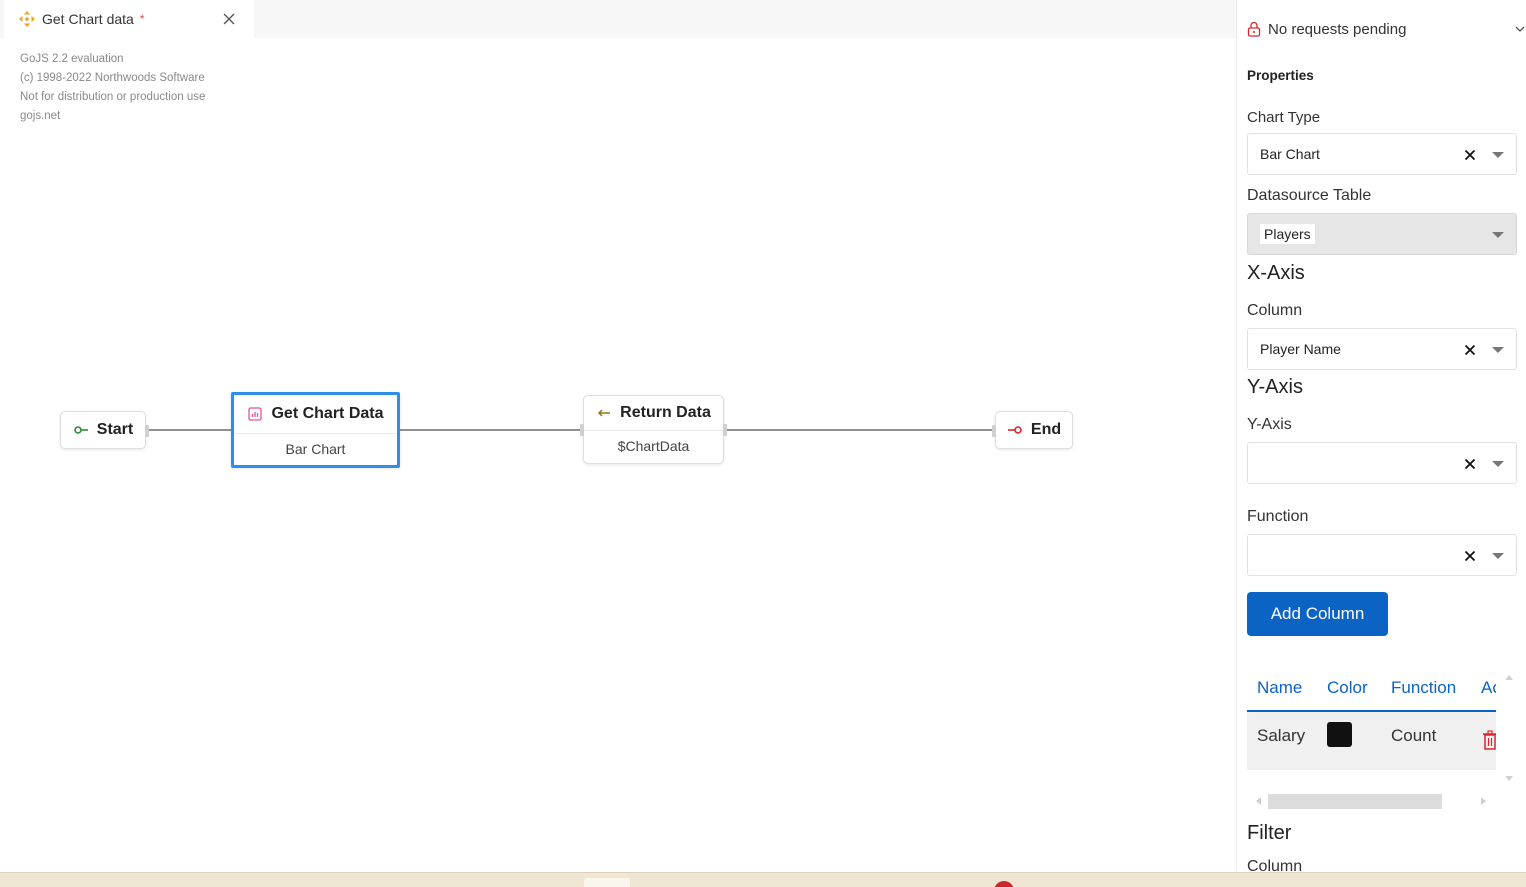 The height and width of the screenshot is (887, 1526). I want to click on tab-title: Get Chart data, so click(88, 19).